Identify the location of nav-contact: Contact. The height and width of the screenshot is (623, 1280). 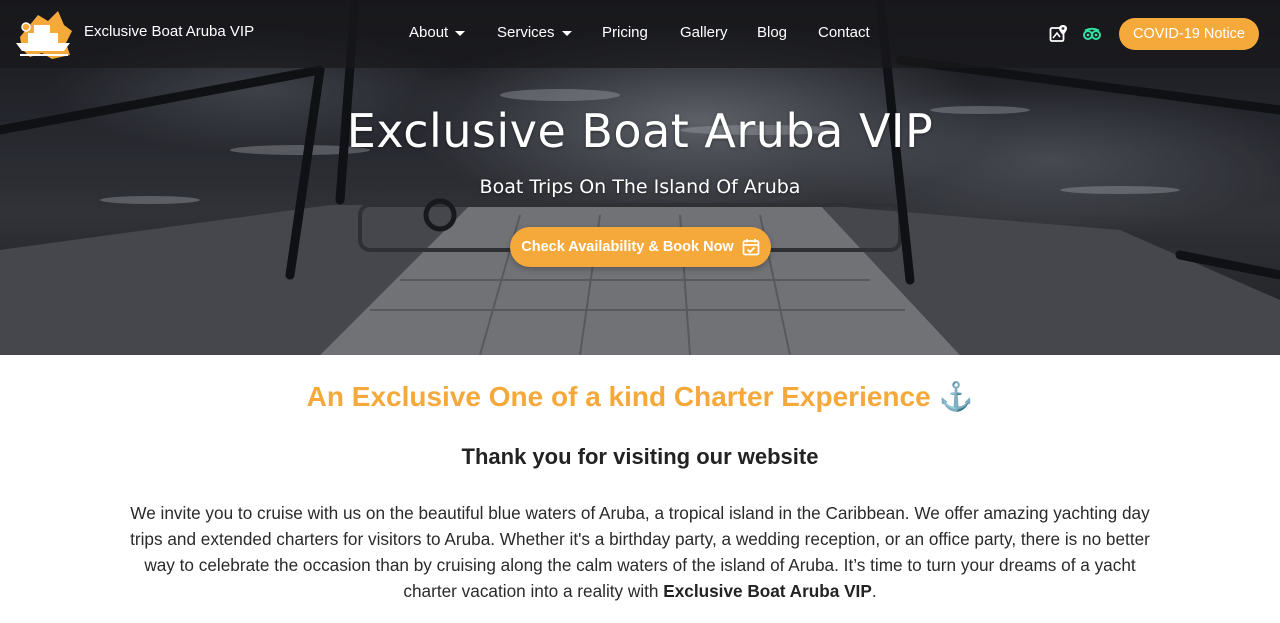
(844, 32).